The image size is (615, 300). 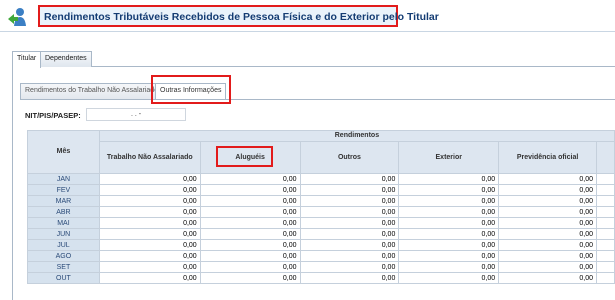 What do you see at coordinates (191, 89) in the screenshot?
I see `highlight-outras-informacoes` at bounding box center [191, 89].